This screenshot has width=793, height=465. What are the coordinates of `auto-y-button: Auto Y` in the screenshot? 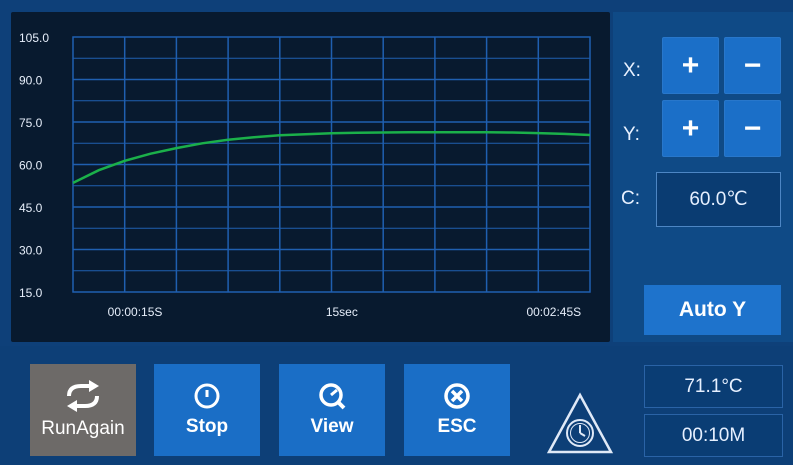 It's located at (712, 310).